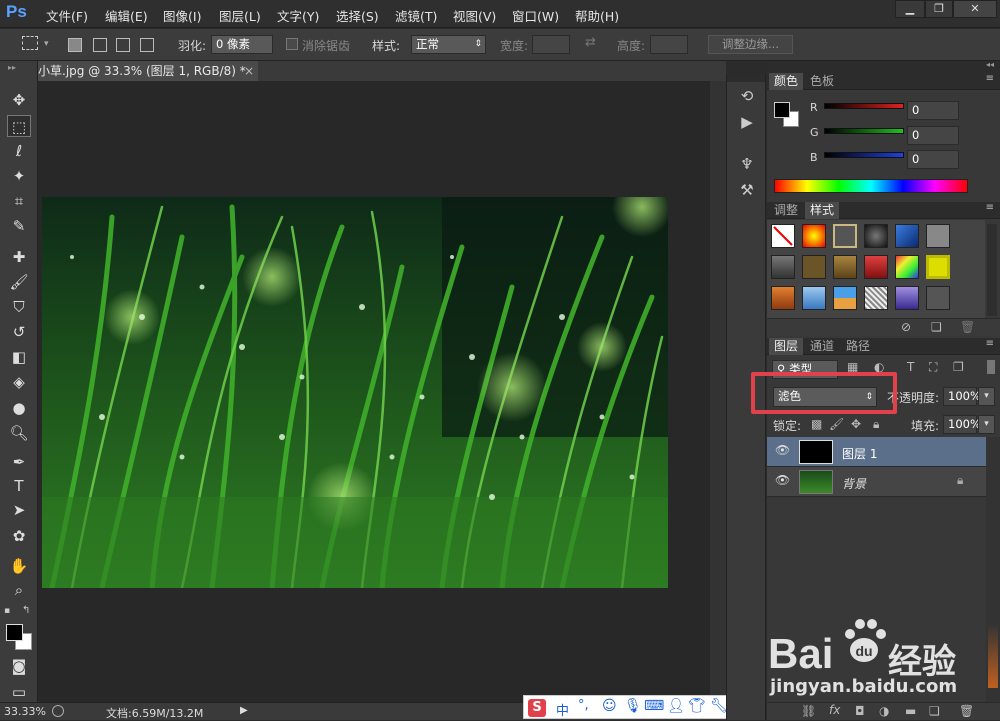 This screenshot has height=721, width=1000. What do you see at coordinates (933, 159) in the screenshot?
I see `channel-b-input: 0` at bounding box center [933, 159].